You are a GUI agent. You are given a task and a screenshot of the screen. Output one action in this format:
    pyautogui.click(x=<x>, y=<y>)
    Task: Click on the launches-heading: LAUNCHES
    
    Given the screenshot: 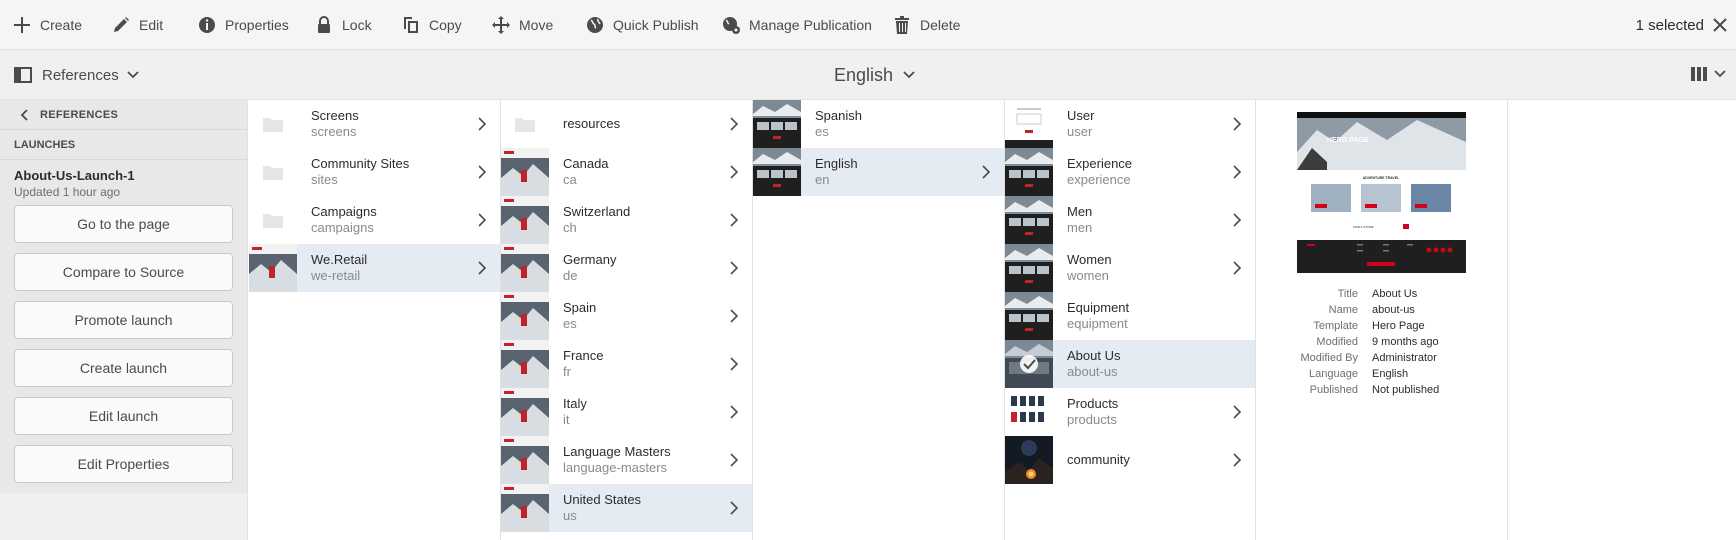 What is the action you would take?
    pyautogui.click(x=123, y=145)
    